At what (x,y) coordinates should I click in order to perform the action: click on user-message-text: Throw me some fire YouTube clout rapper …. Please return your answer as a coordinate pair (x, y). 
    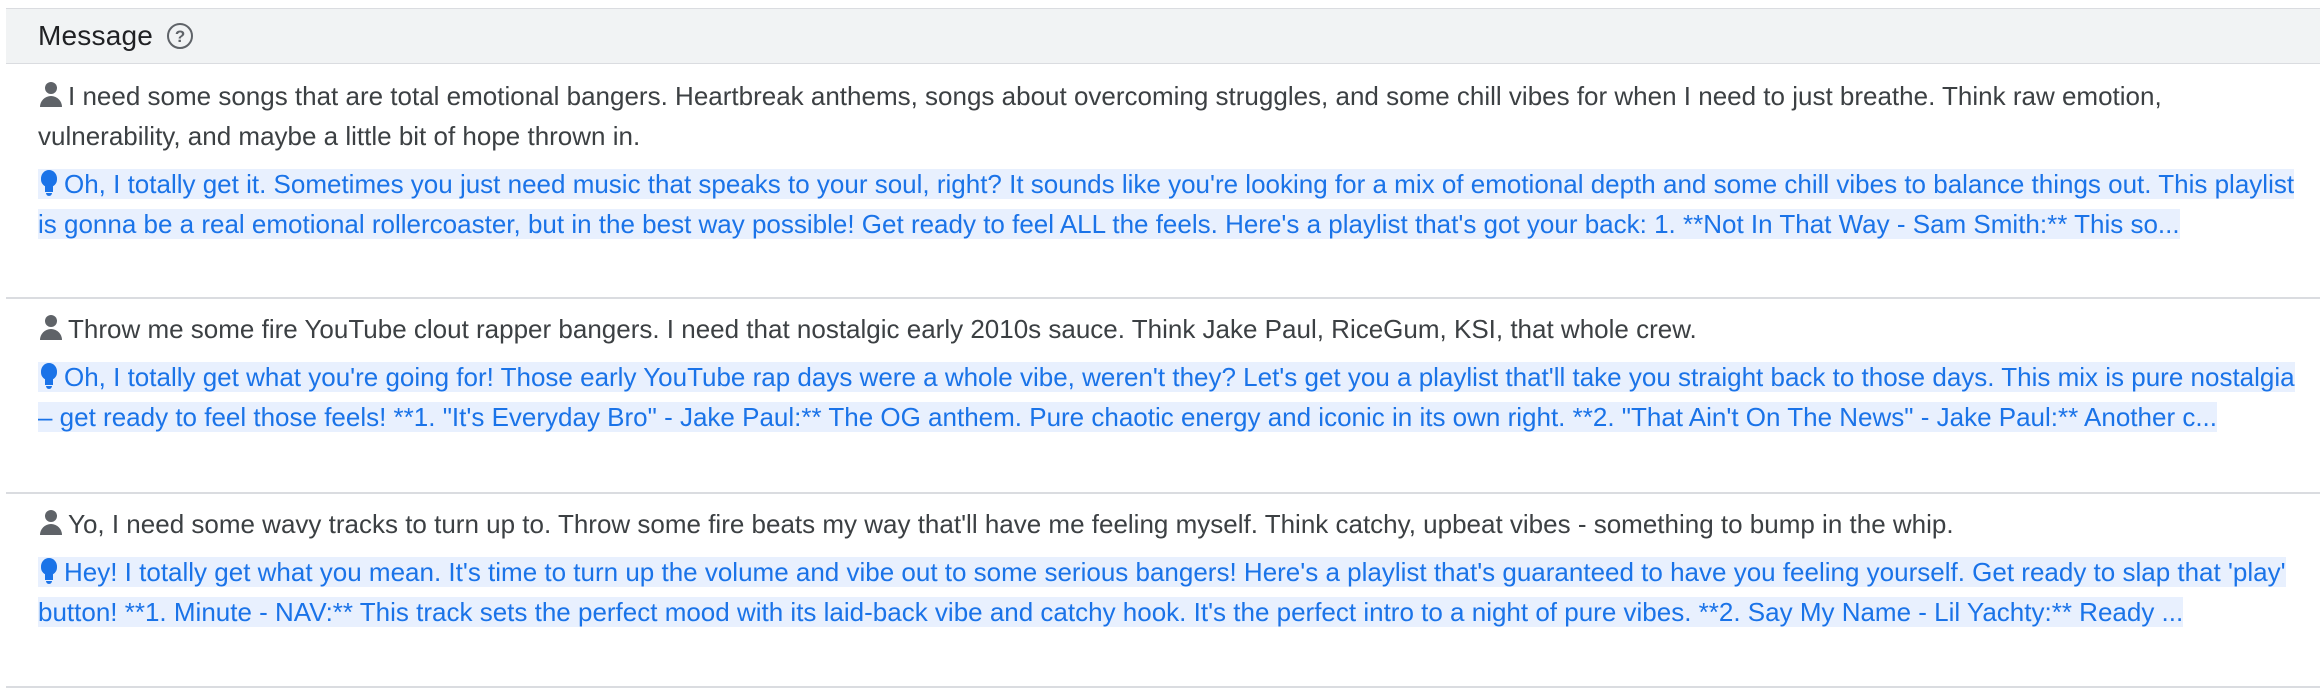
    Looking at the image, I should click on (882, 329).